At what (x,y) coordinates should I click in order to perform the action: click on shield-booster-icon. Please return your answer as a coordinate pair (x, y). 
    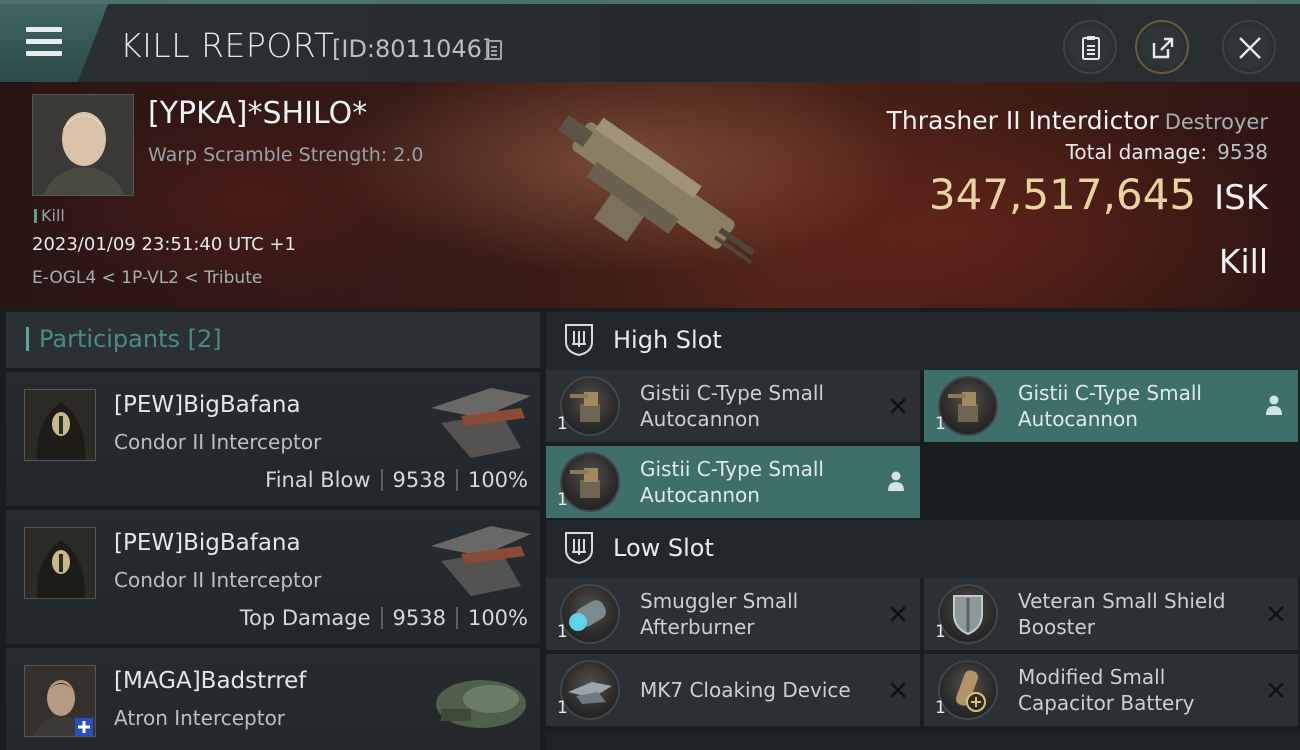
    Looking at the image, I should click on (968, 614).